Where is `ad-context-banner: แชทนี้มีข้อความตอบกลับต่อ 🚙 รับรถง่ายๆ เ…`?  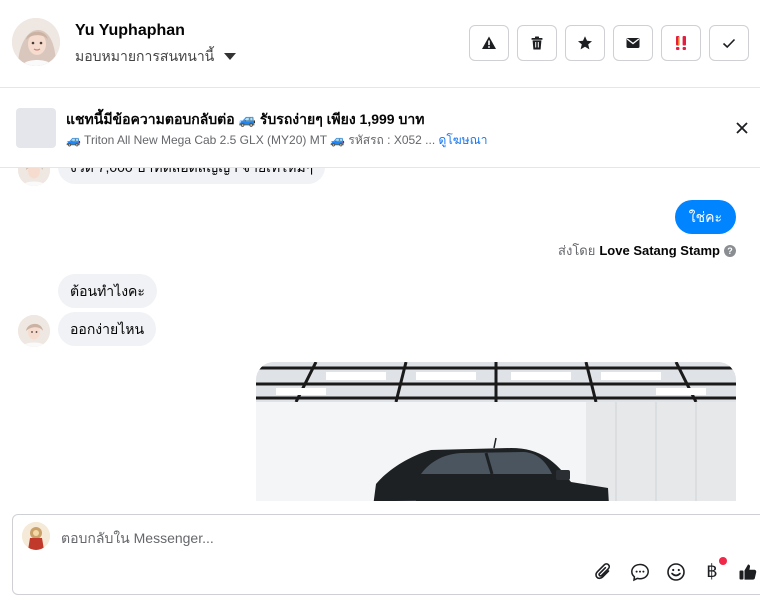
ad-context-banner: แชทนี้มีข้อความตอบกลับต่อ 🚙 รับรถง่ายๆ เ… is located at coordinates (380, 128).